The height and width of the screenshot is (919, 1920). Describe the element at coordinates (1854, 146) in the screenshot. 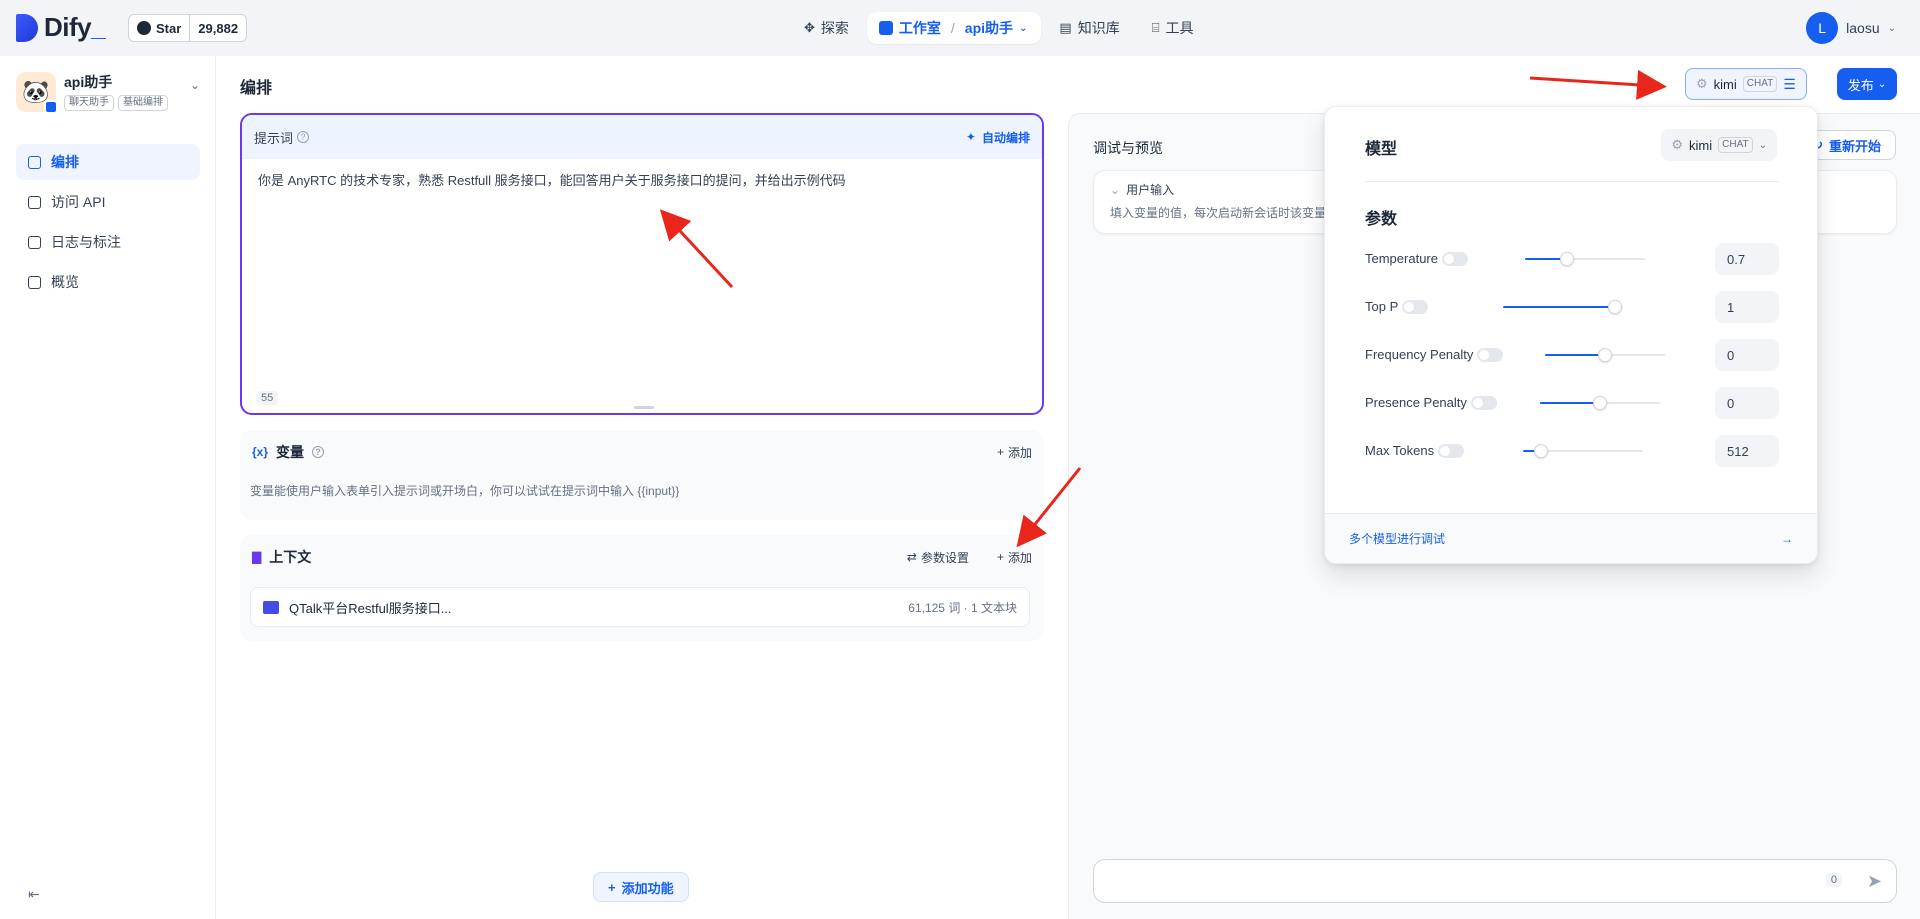

I see `restart-label: 重新开始` at that location.